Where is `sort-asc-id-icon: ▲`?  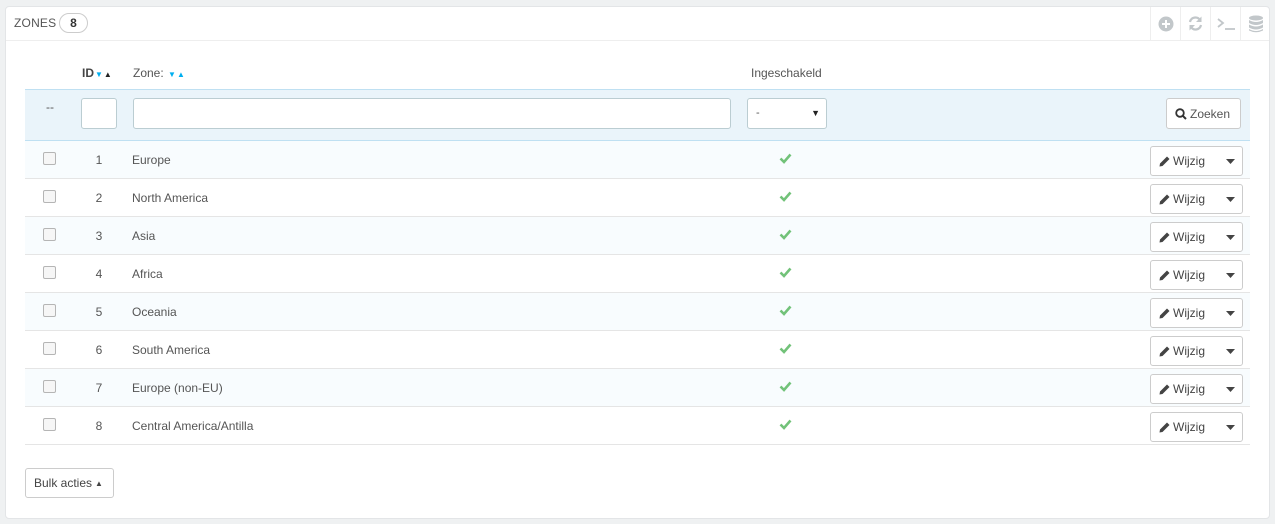
sort-asc-id-icon: ▲ is located at coordinates (108, 74).